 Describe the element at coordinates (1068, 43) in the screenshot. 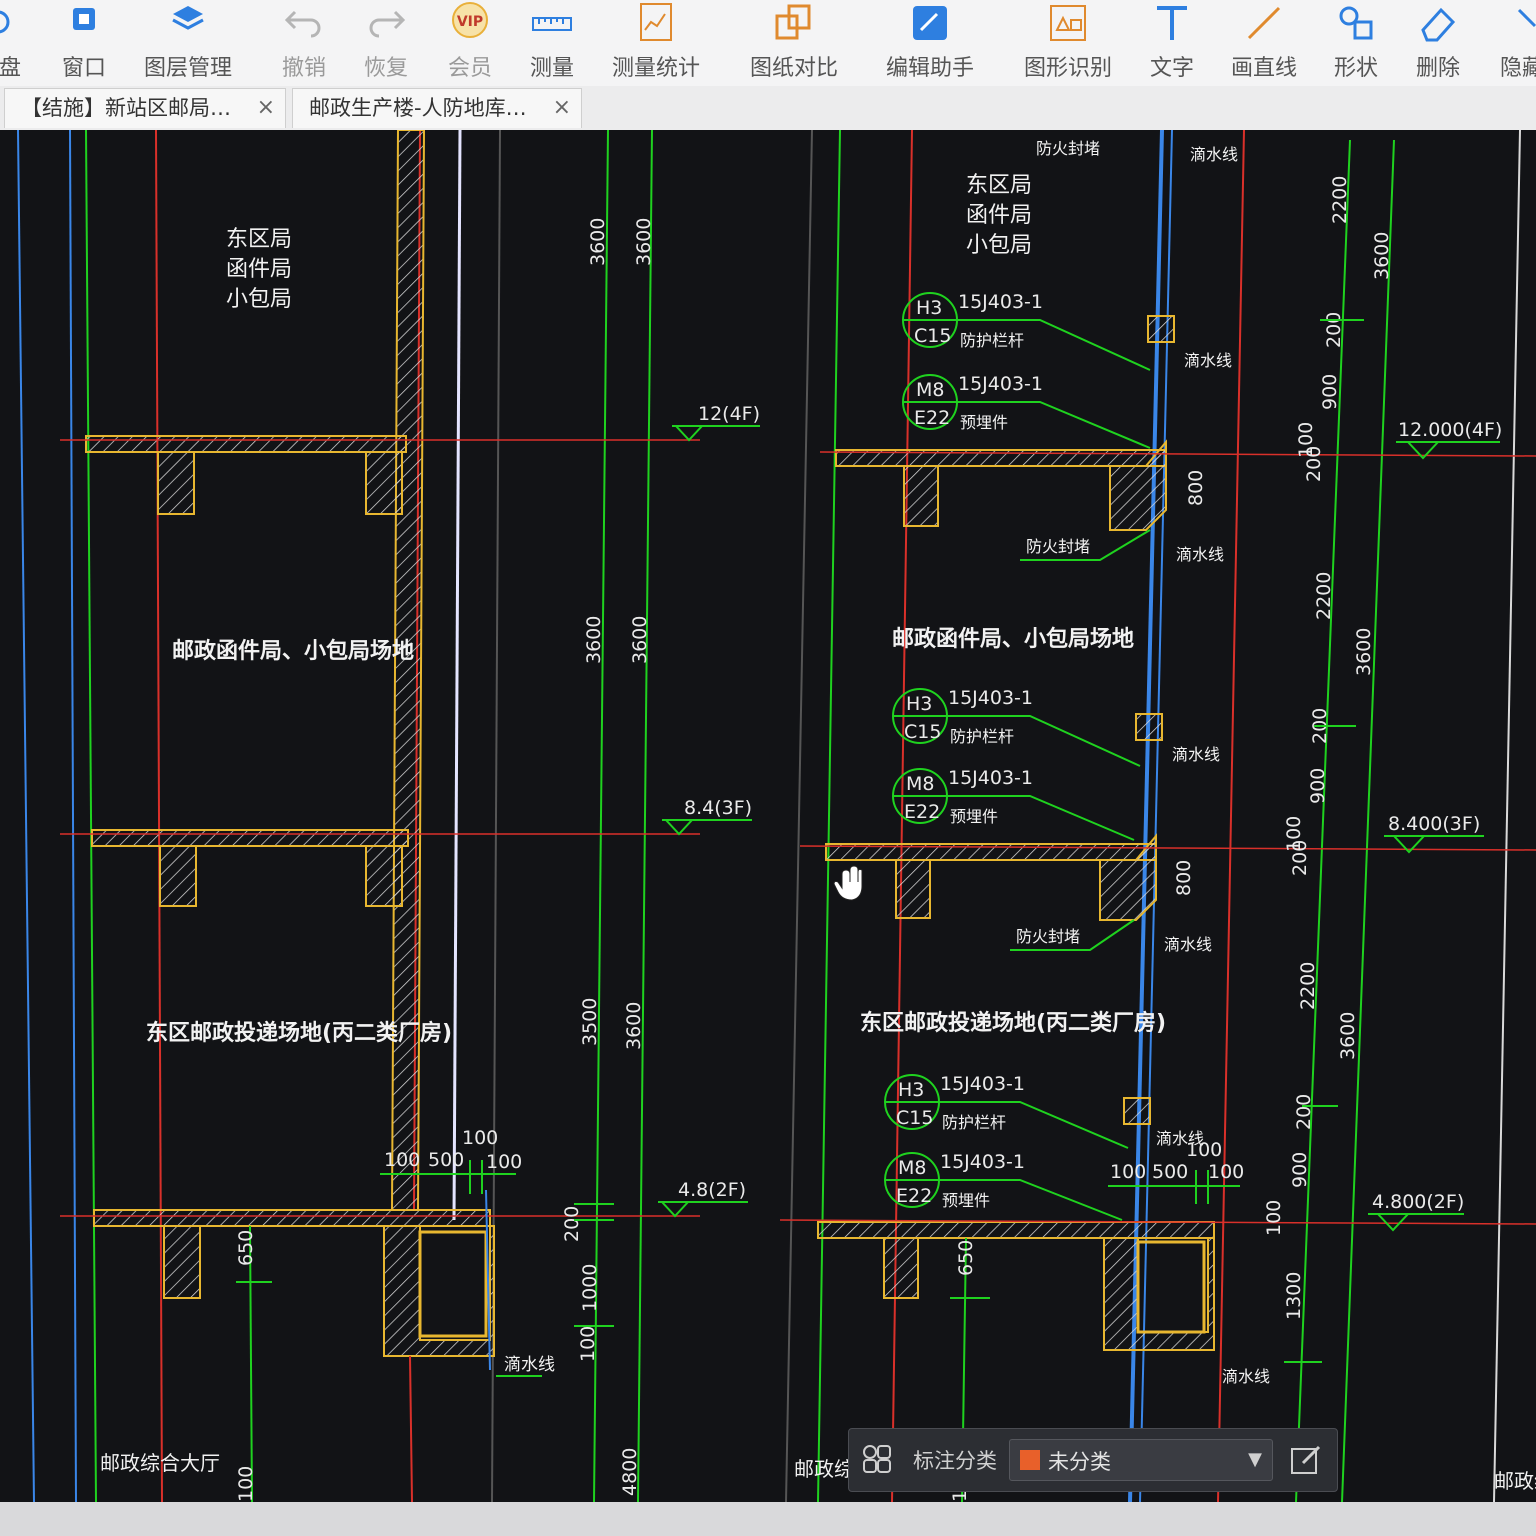

I see `toolbar-shape-recognition: 图形识别` at that location.